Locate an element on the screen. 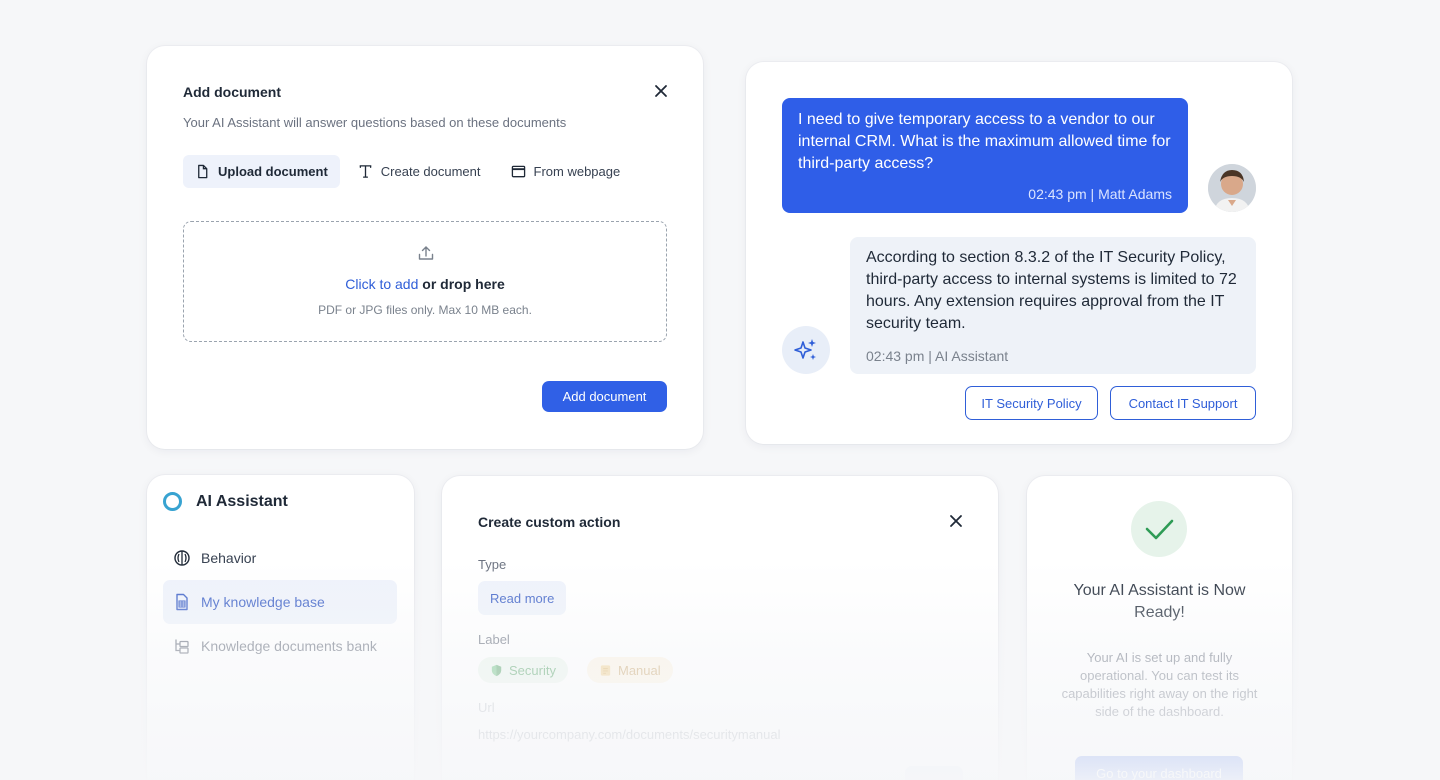 The width and height of the screenshot is (1440, 780). file-icon is located at coordinates (202, 171).